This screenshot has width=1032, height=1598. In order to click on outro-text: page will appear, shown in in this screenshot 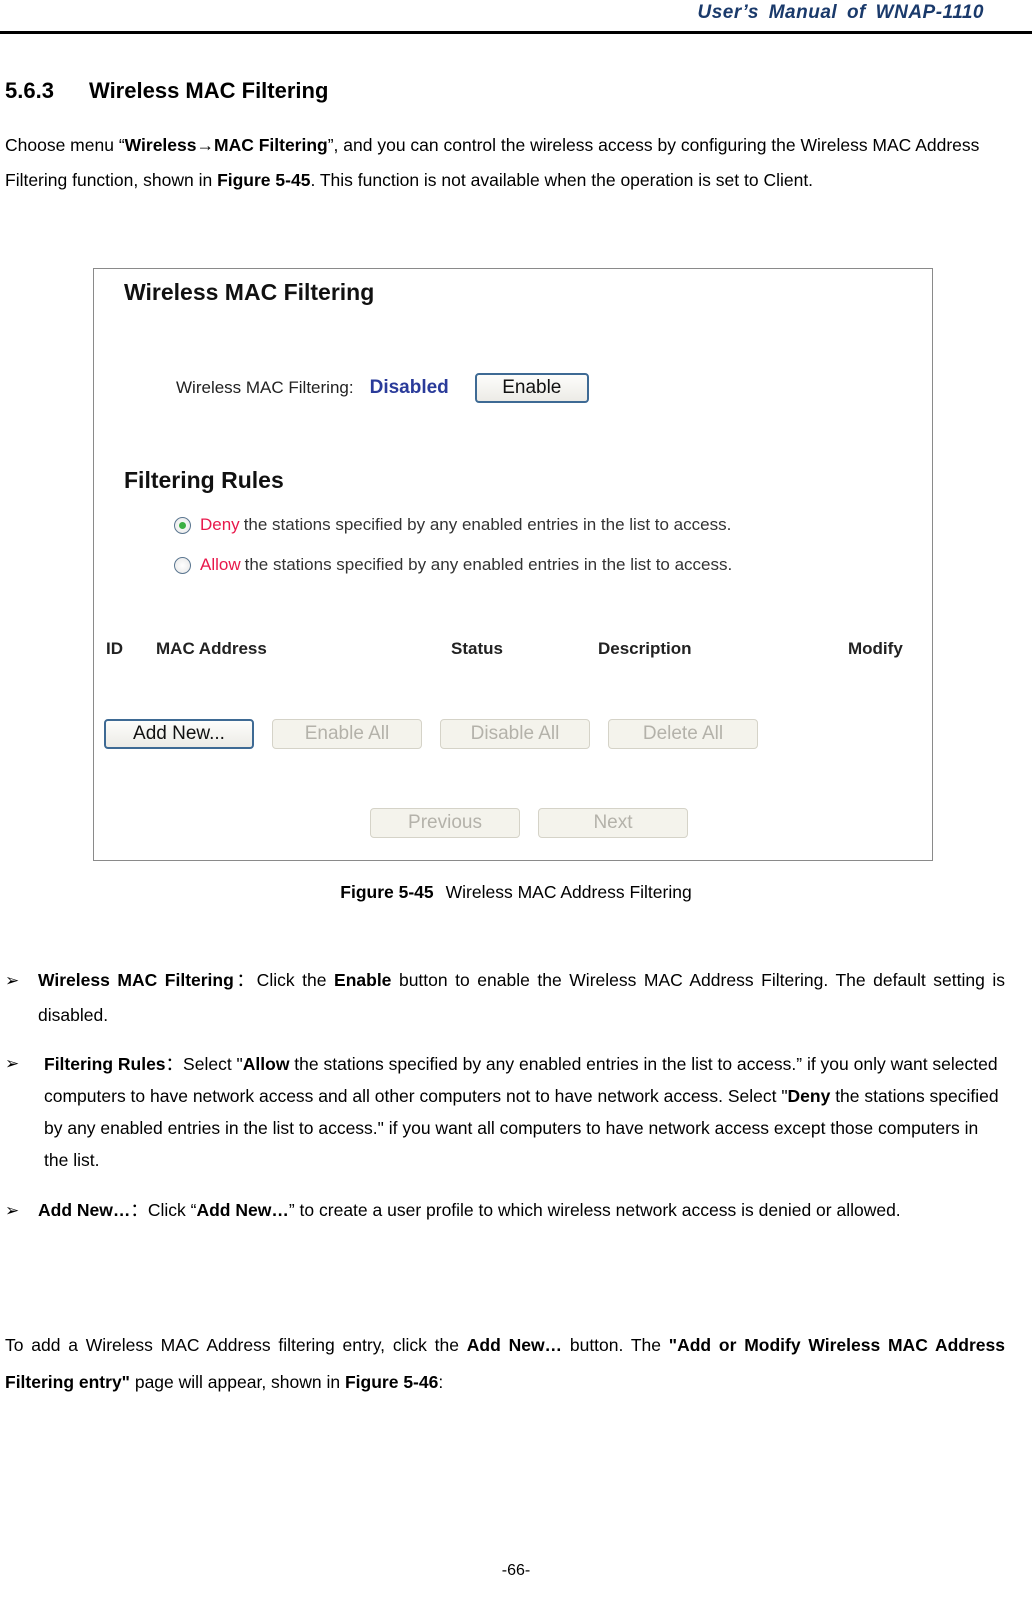, I will do `click(237, 1382)`.